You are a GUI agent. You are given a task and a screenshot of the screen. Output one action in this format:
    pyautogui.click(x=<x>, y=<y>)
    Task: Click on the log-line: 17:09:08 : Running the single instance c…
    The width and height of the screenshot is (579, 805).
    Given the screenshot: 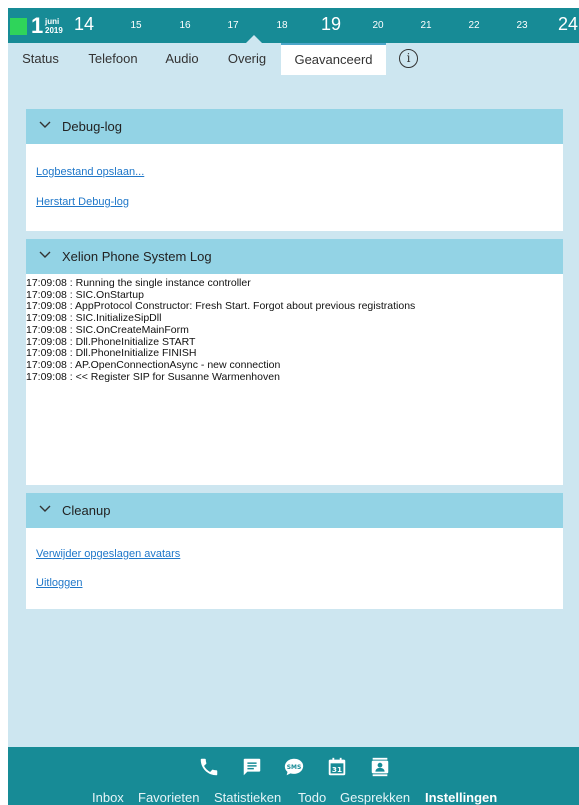 What is the action you would take?
    pyautogui.click(x=138, y=283)
    